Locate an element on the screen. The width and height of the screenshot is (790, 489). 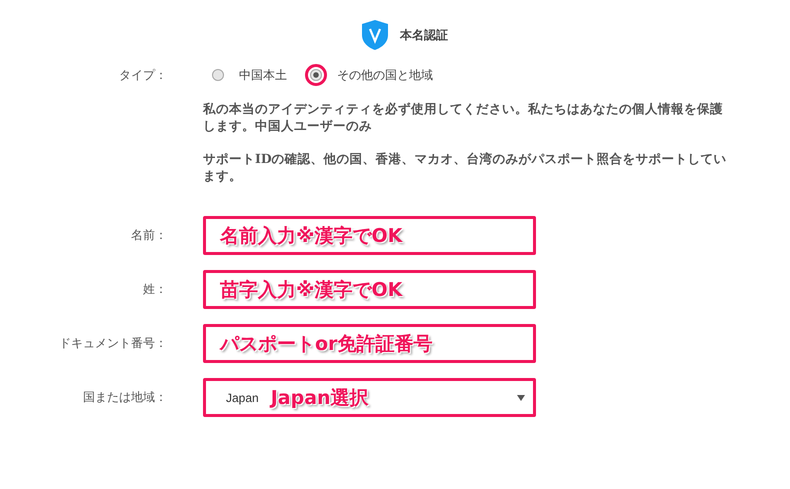
input-field: 苗字入力※漢字でOK is located at coordinates (369, 289).